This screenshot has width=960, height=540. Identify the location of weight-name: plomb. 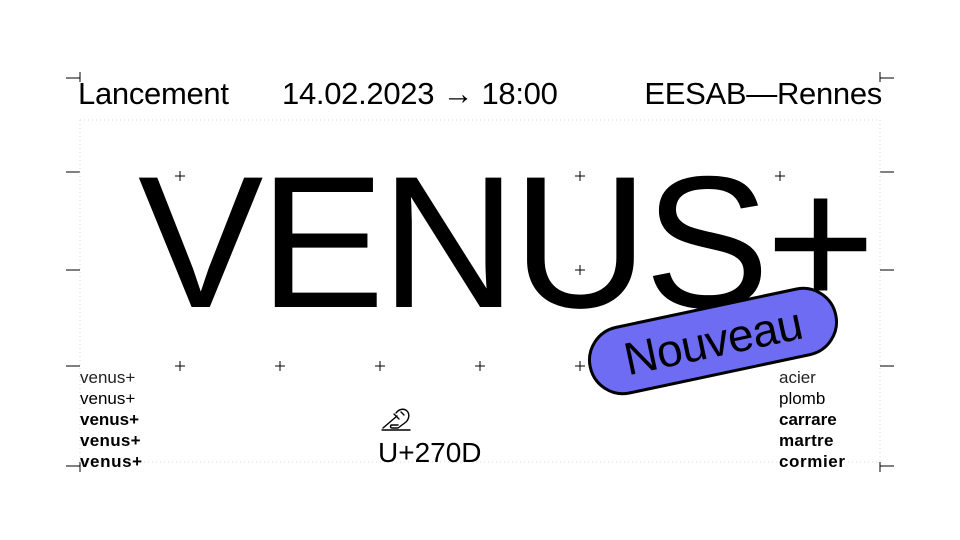
(802, 398).